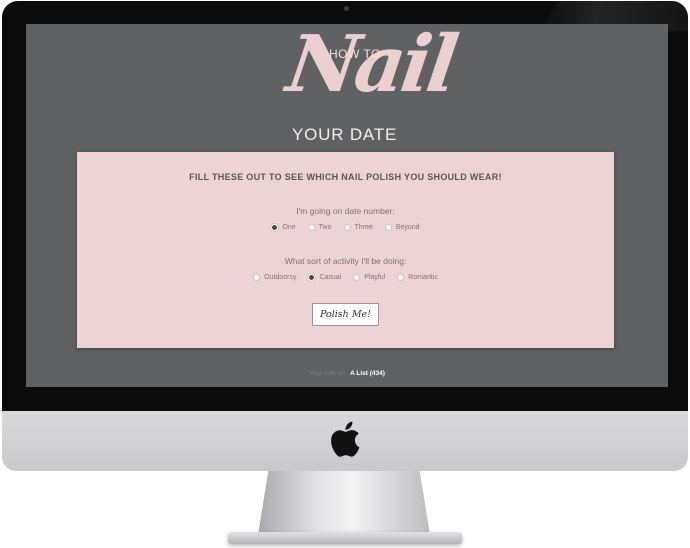  What do you see at coordinates (345, 261) in the screenshot?
I see `question-activity-label: What sort of activity I'll be doing:` at bounding box center [345, 261].